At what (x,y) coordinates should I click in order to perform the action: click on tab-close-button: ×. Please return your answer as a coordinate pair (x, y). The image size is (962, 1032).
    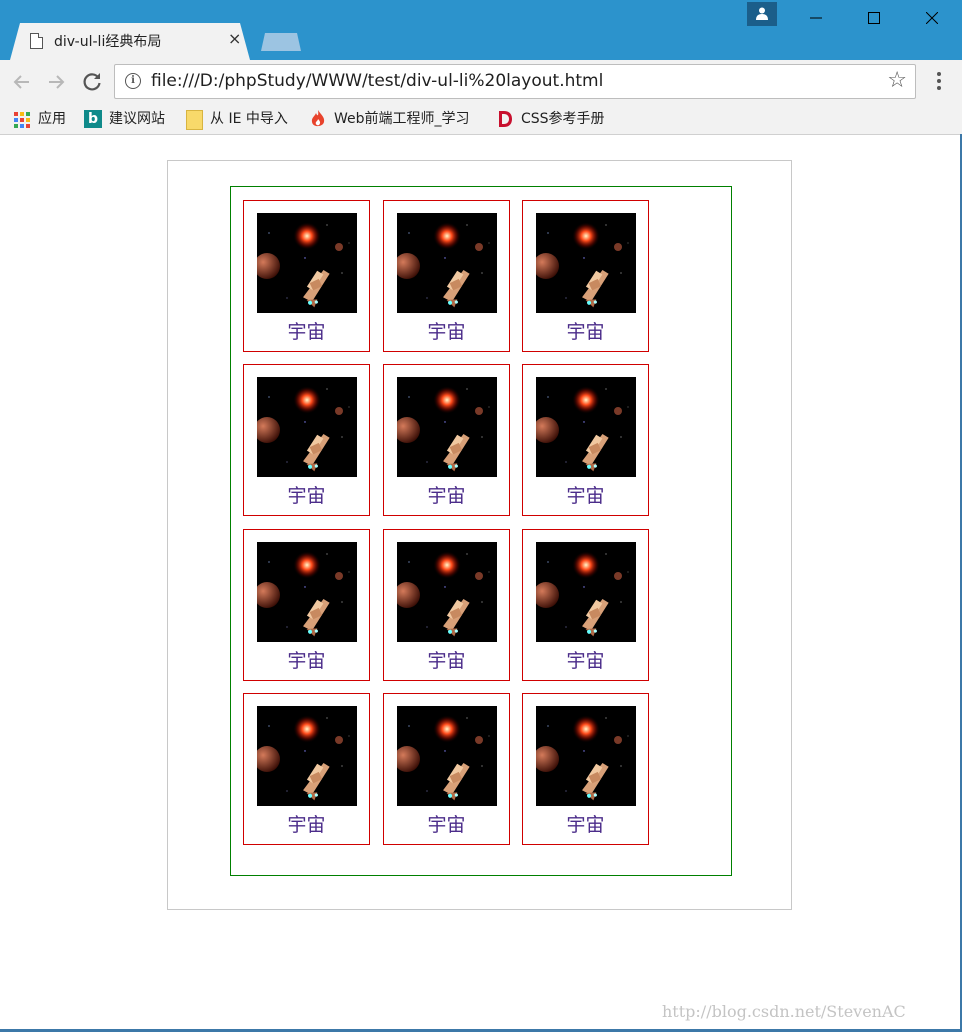
    Looking at the image, I should click on (234, 38).